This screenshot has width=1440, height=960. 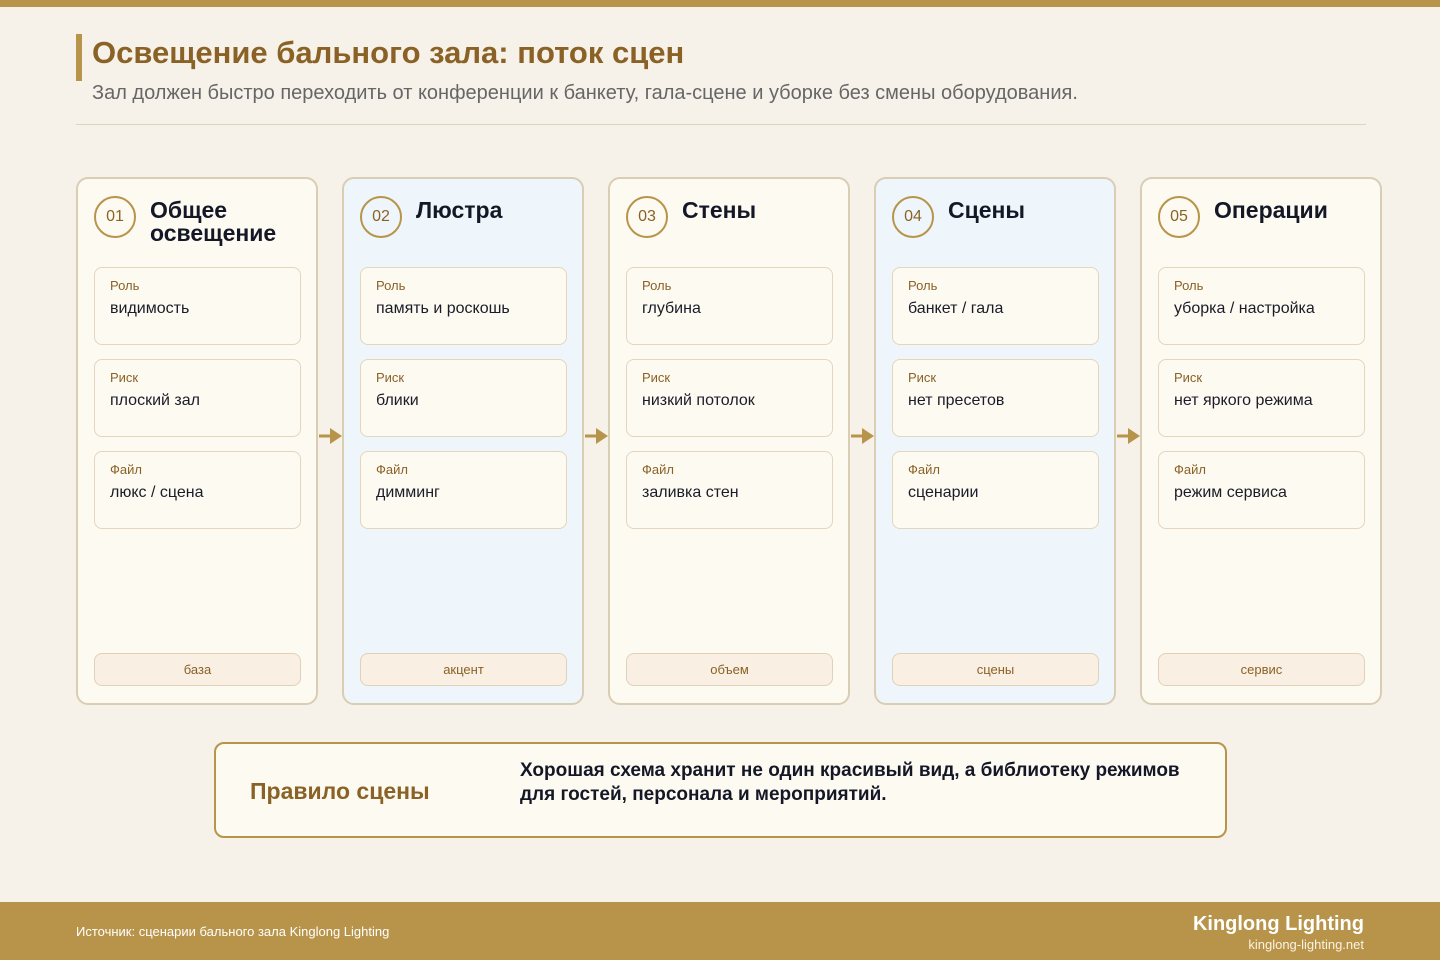 I want to click on step-number: 02, so click(x=381, y=217).